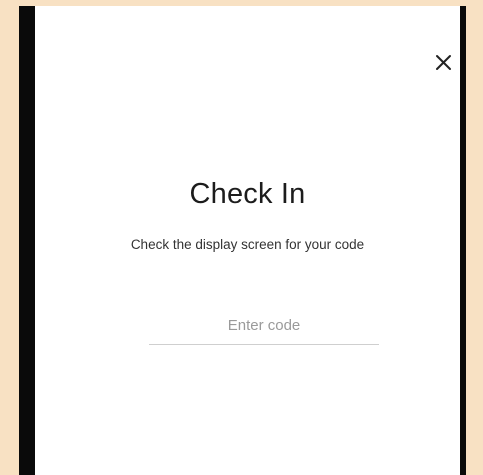  Describe the element at coordinates (247, 244) in the screenshot. I see `modal-subtitle: Check the display screen for your code` at that location.